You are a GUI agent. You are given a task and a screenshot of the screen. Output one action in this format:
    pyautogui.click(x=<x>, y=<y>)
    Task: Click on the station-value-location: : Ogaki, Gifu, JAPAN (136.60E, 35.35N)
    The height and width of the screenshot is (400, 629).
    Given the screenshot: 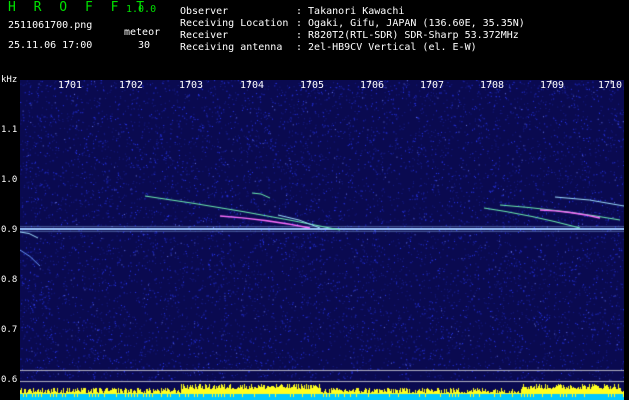 What is the action you would take?
    pyautogui.click(x=410, y=23)
    